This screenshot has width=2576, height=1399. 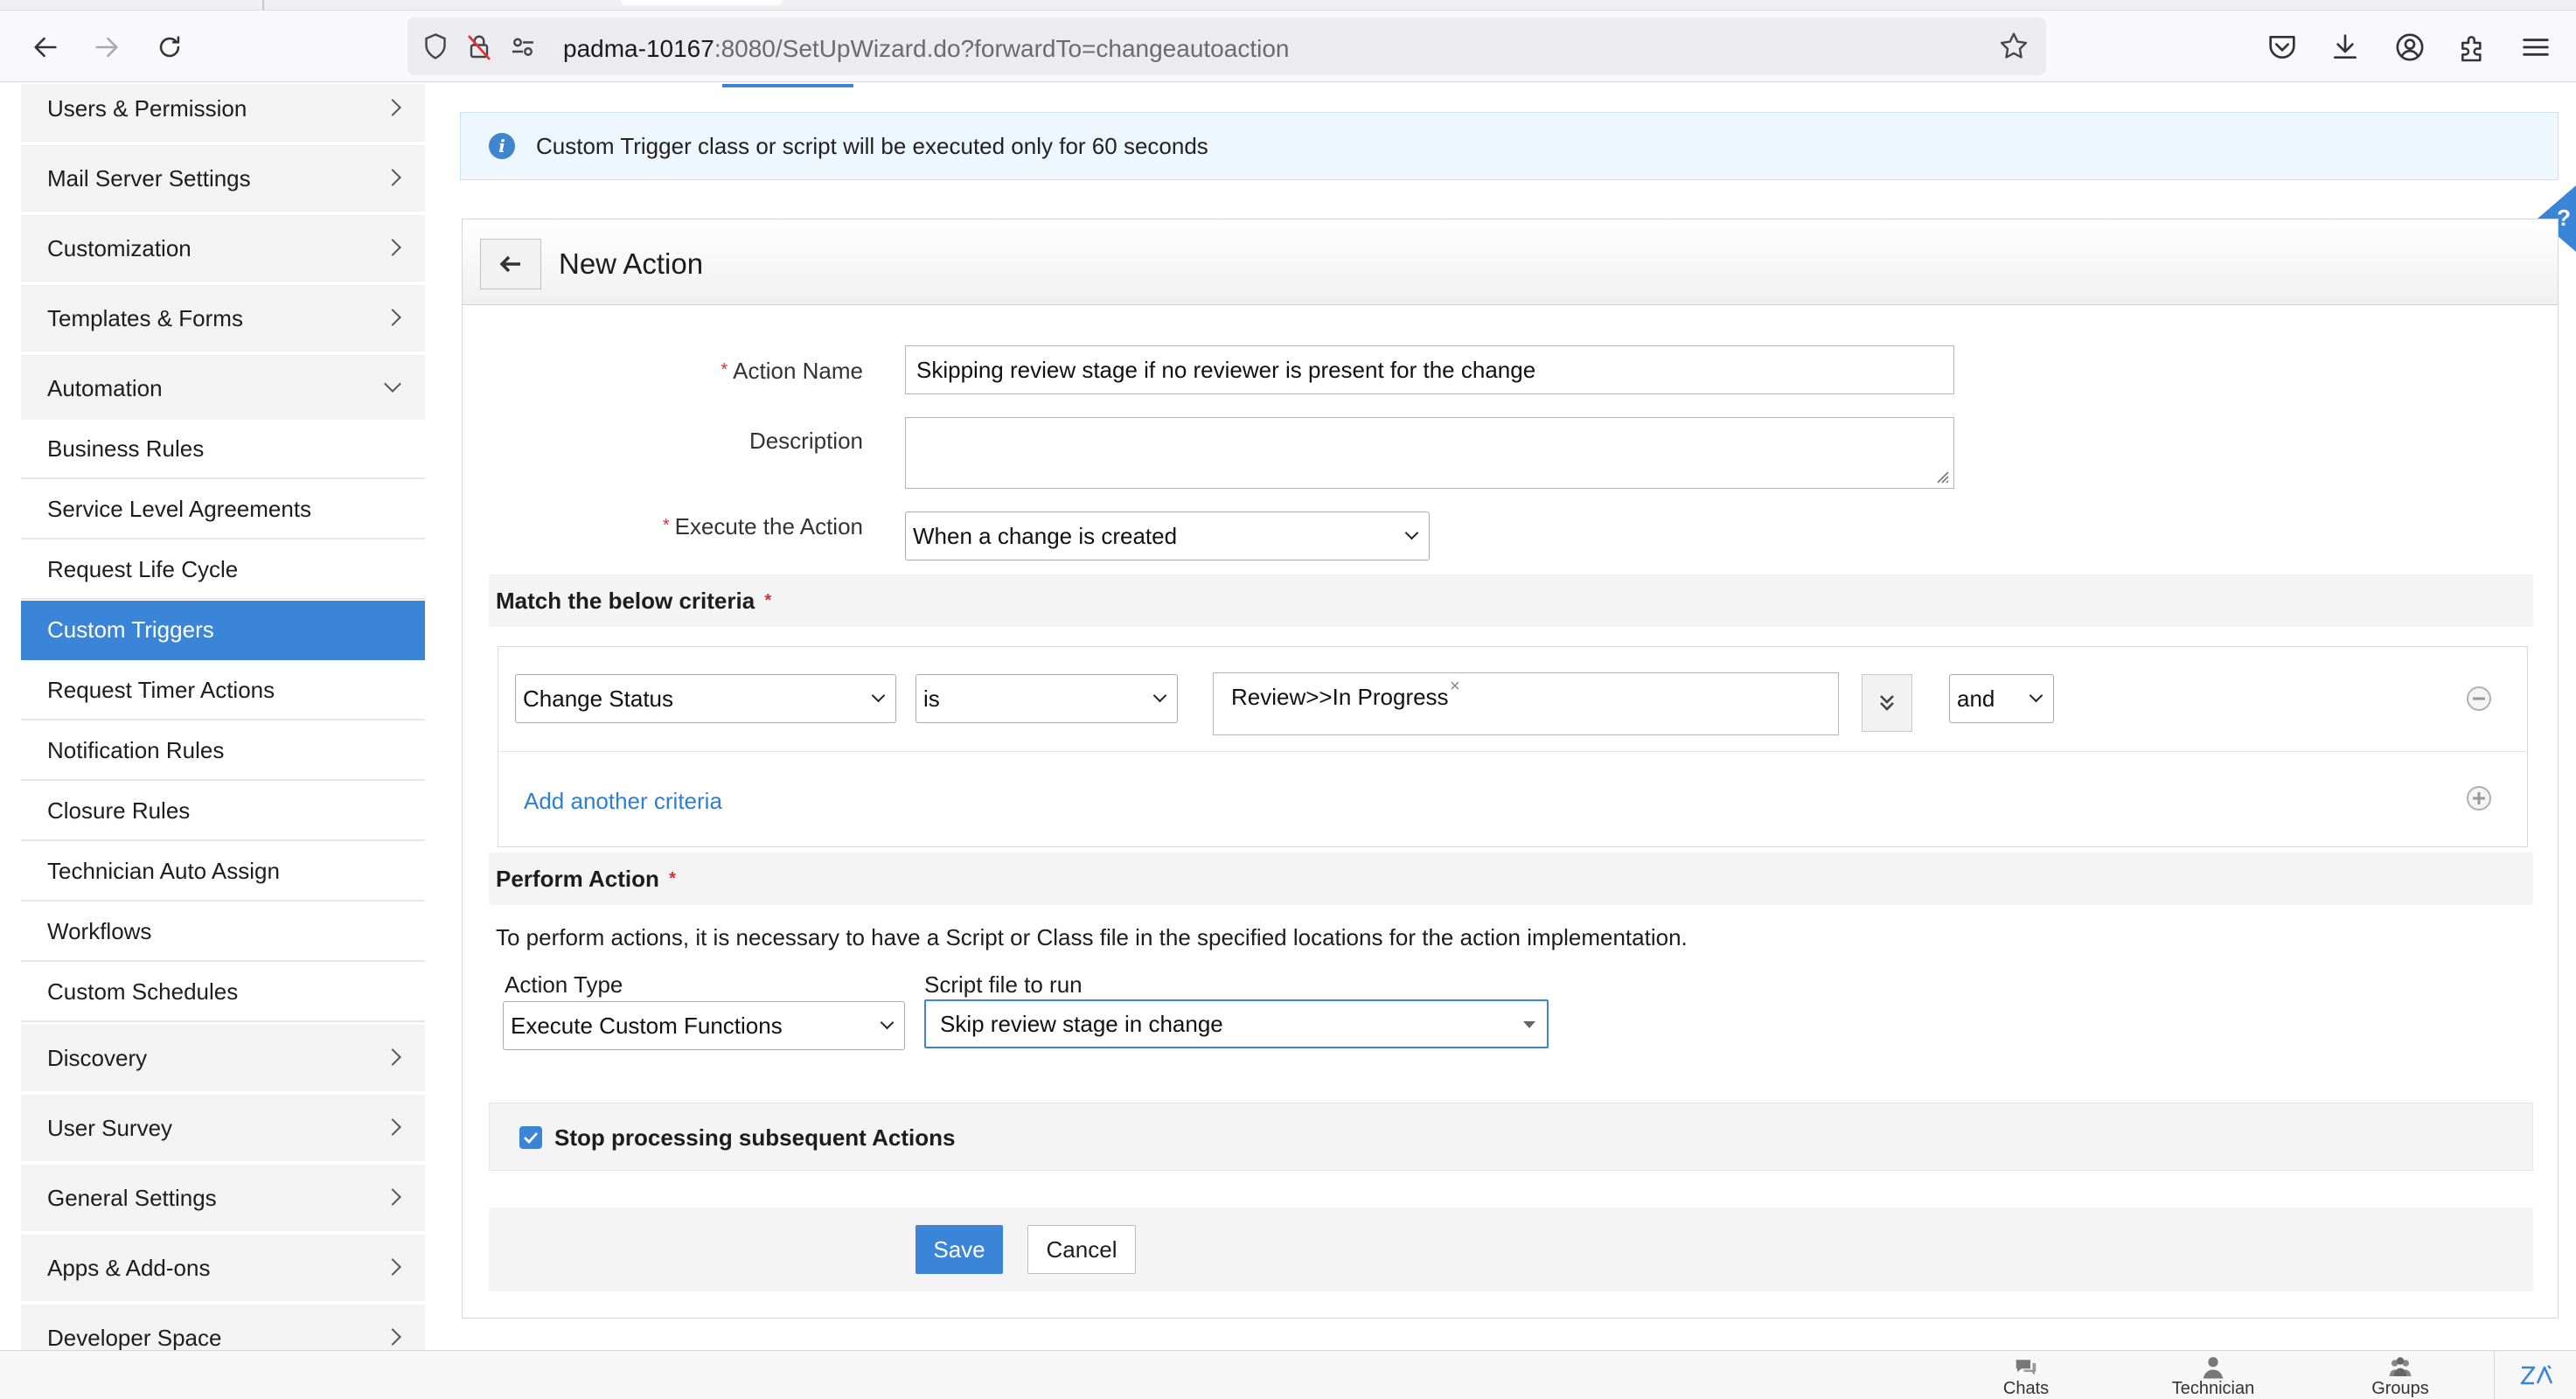 I want to click on downloads-icon, so click(x=2345, y=47).